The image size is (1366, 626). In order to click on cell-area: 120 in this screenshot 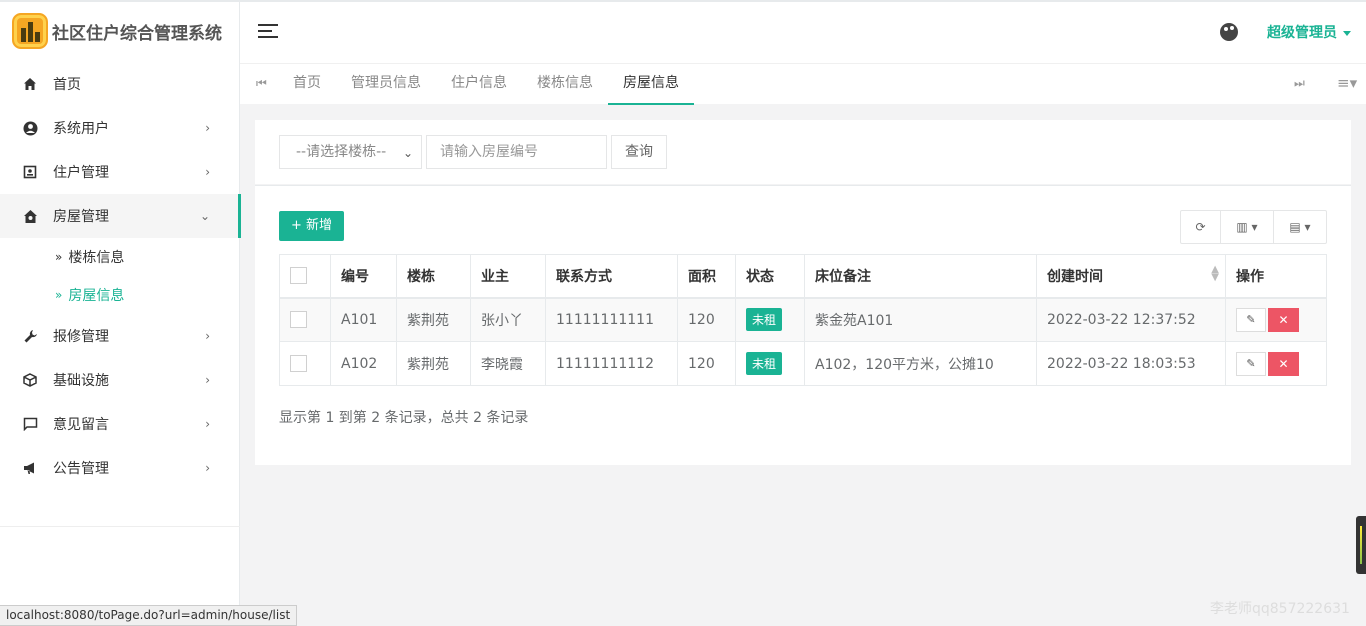, I will do `click(706, 363)`.